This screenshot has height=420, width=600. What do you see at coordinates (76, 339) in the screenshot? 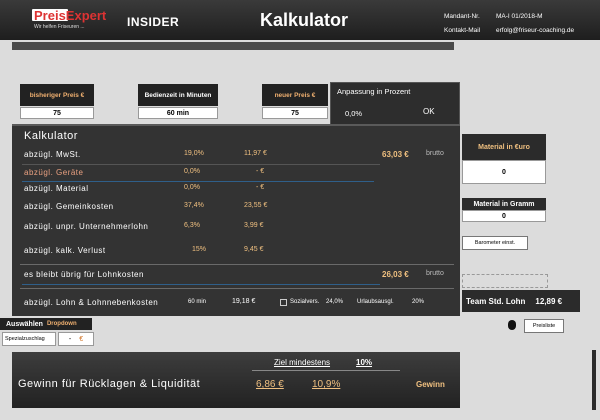
I see `spezial-input: - €` at bounding box center [76, 339].